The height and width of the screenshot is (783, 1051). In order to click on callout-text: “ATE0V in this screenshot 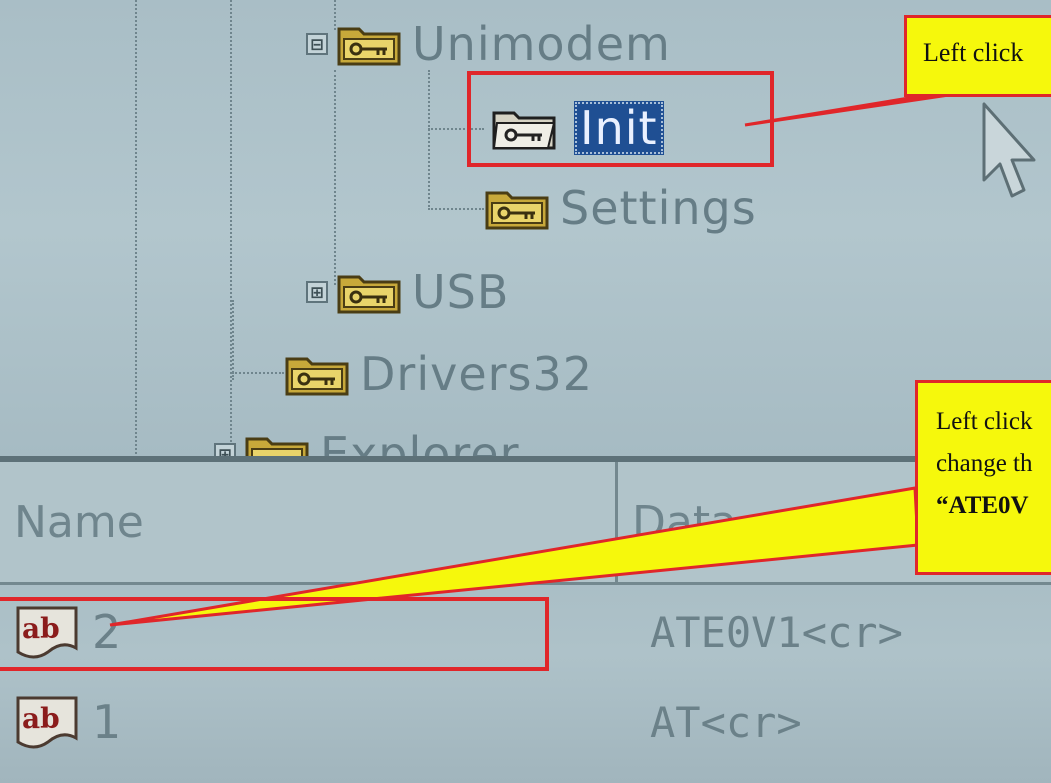, I will do `click(982, 505)`.